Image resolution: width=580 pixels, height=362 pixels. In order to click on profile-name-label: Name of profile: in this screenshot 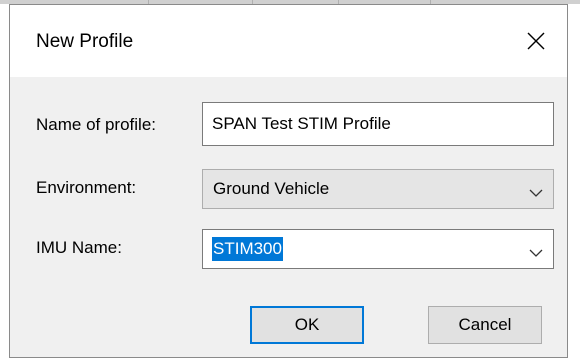, I will do `click(96, 124)`.